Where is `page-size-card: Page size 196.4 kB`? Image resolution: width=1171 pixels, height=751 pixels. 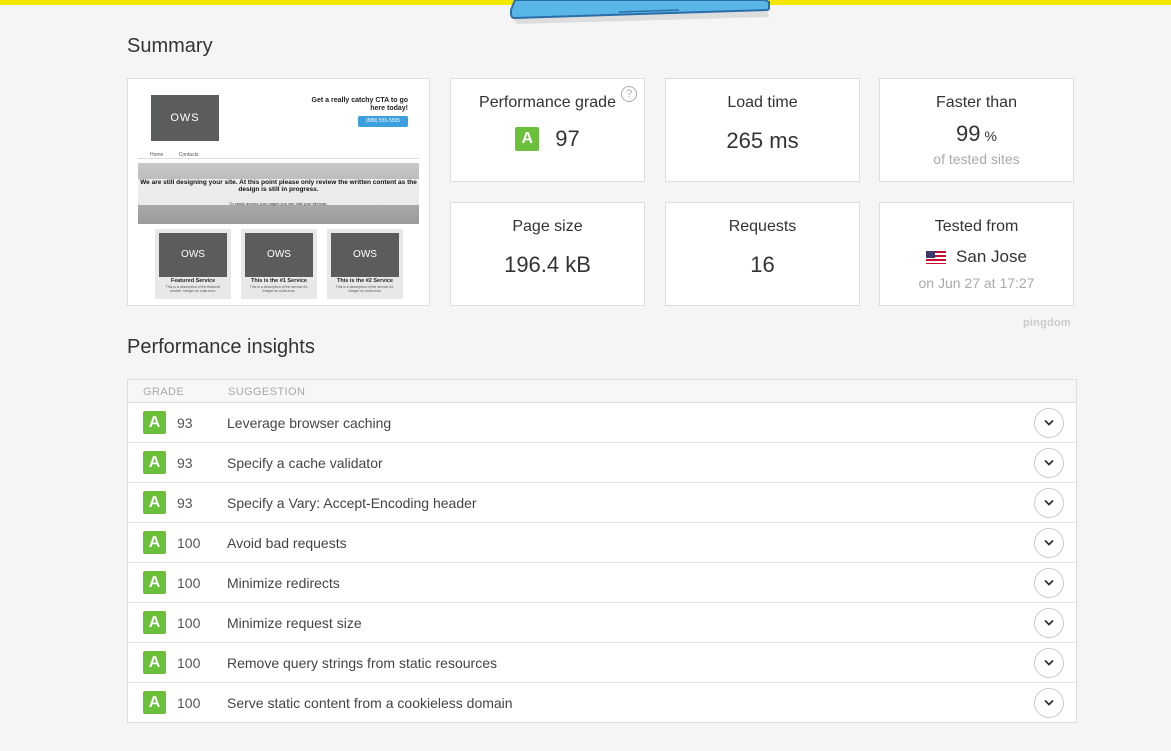 page-size-card: Page size 196.4 kB is located at coordinates (547, 254).